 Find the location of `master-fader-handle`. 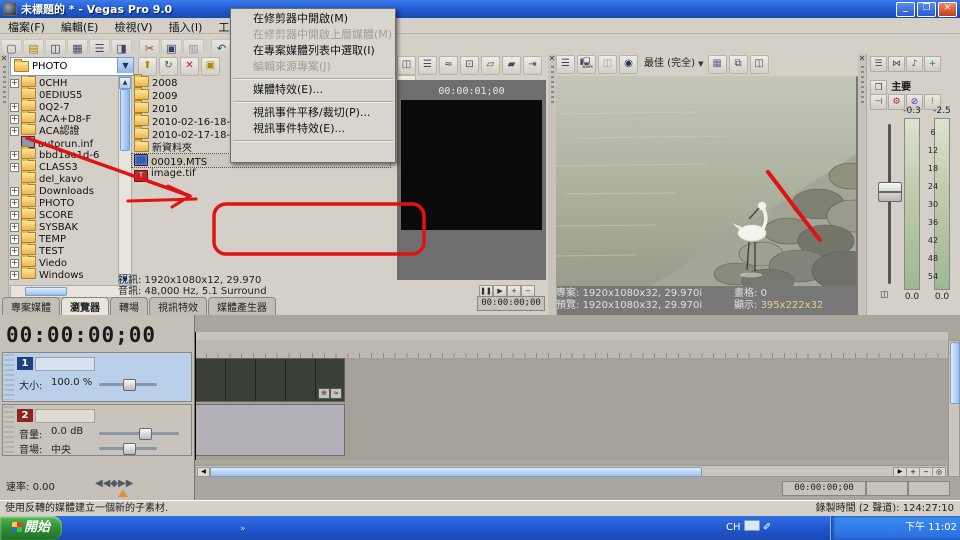

master-fader-handle is located at coordinates (890, 192).